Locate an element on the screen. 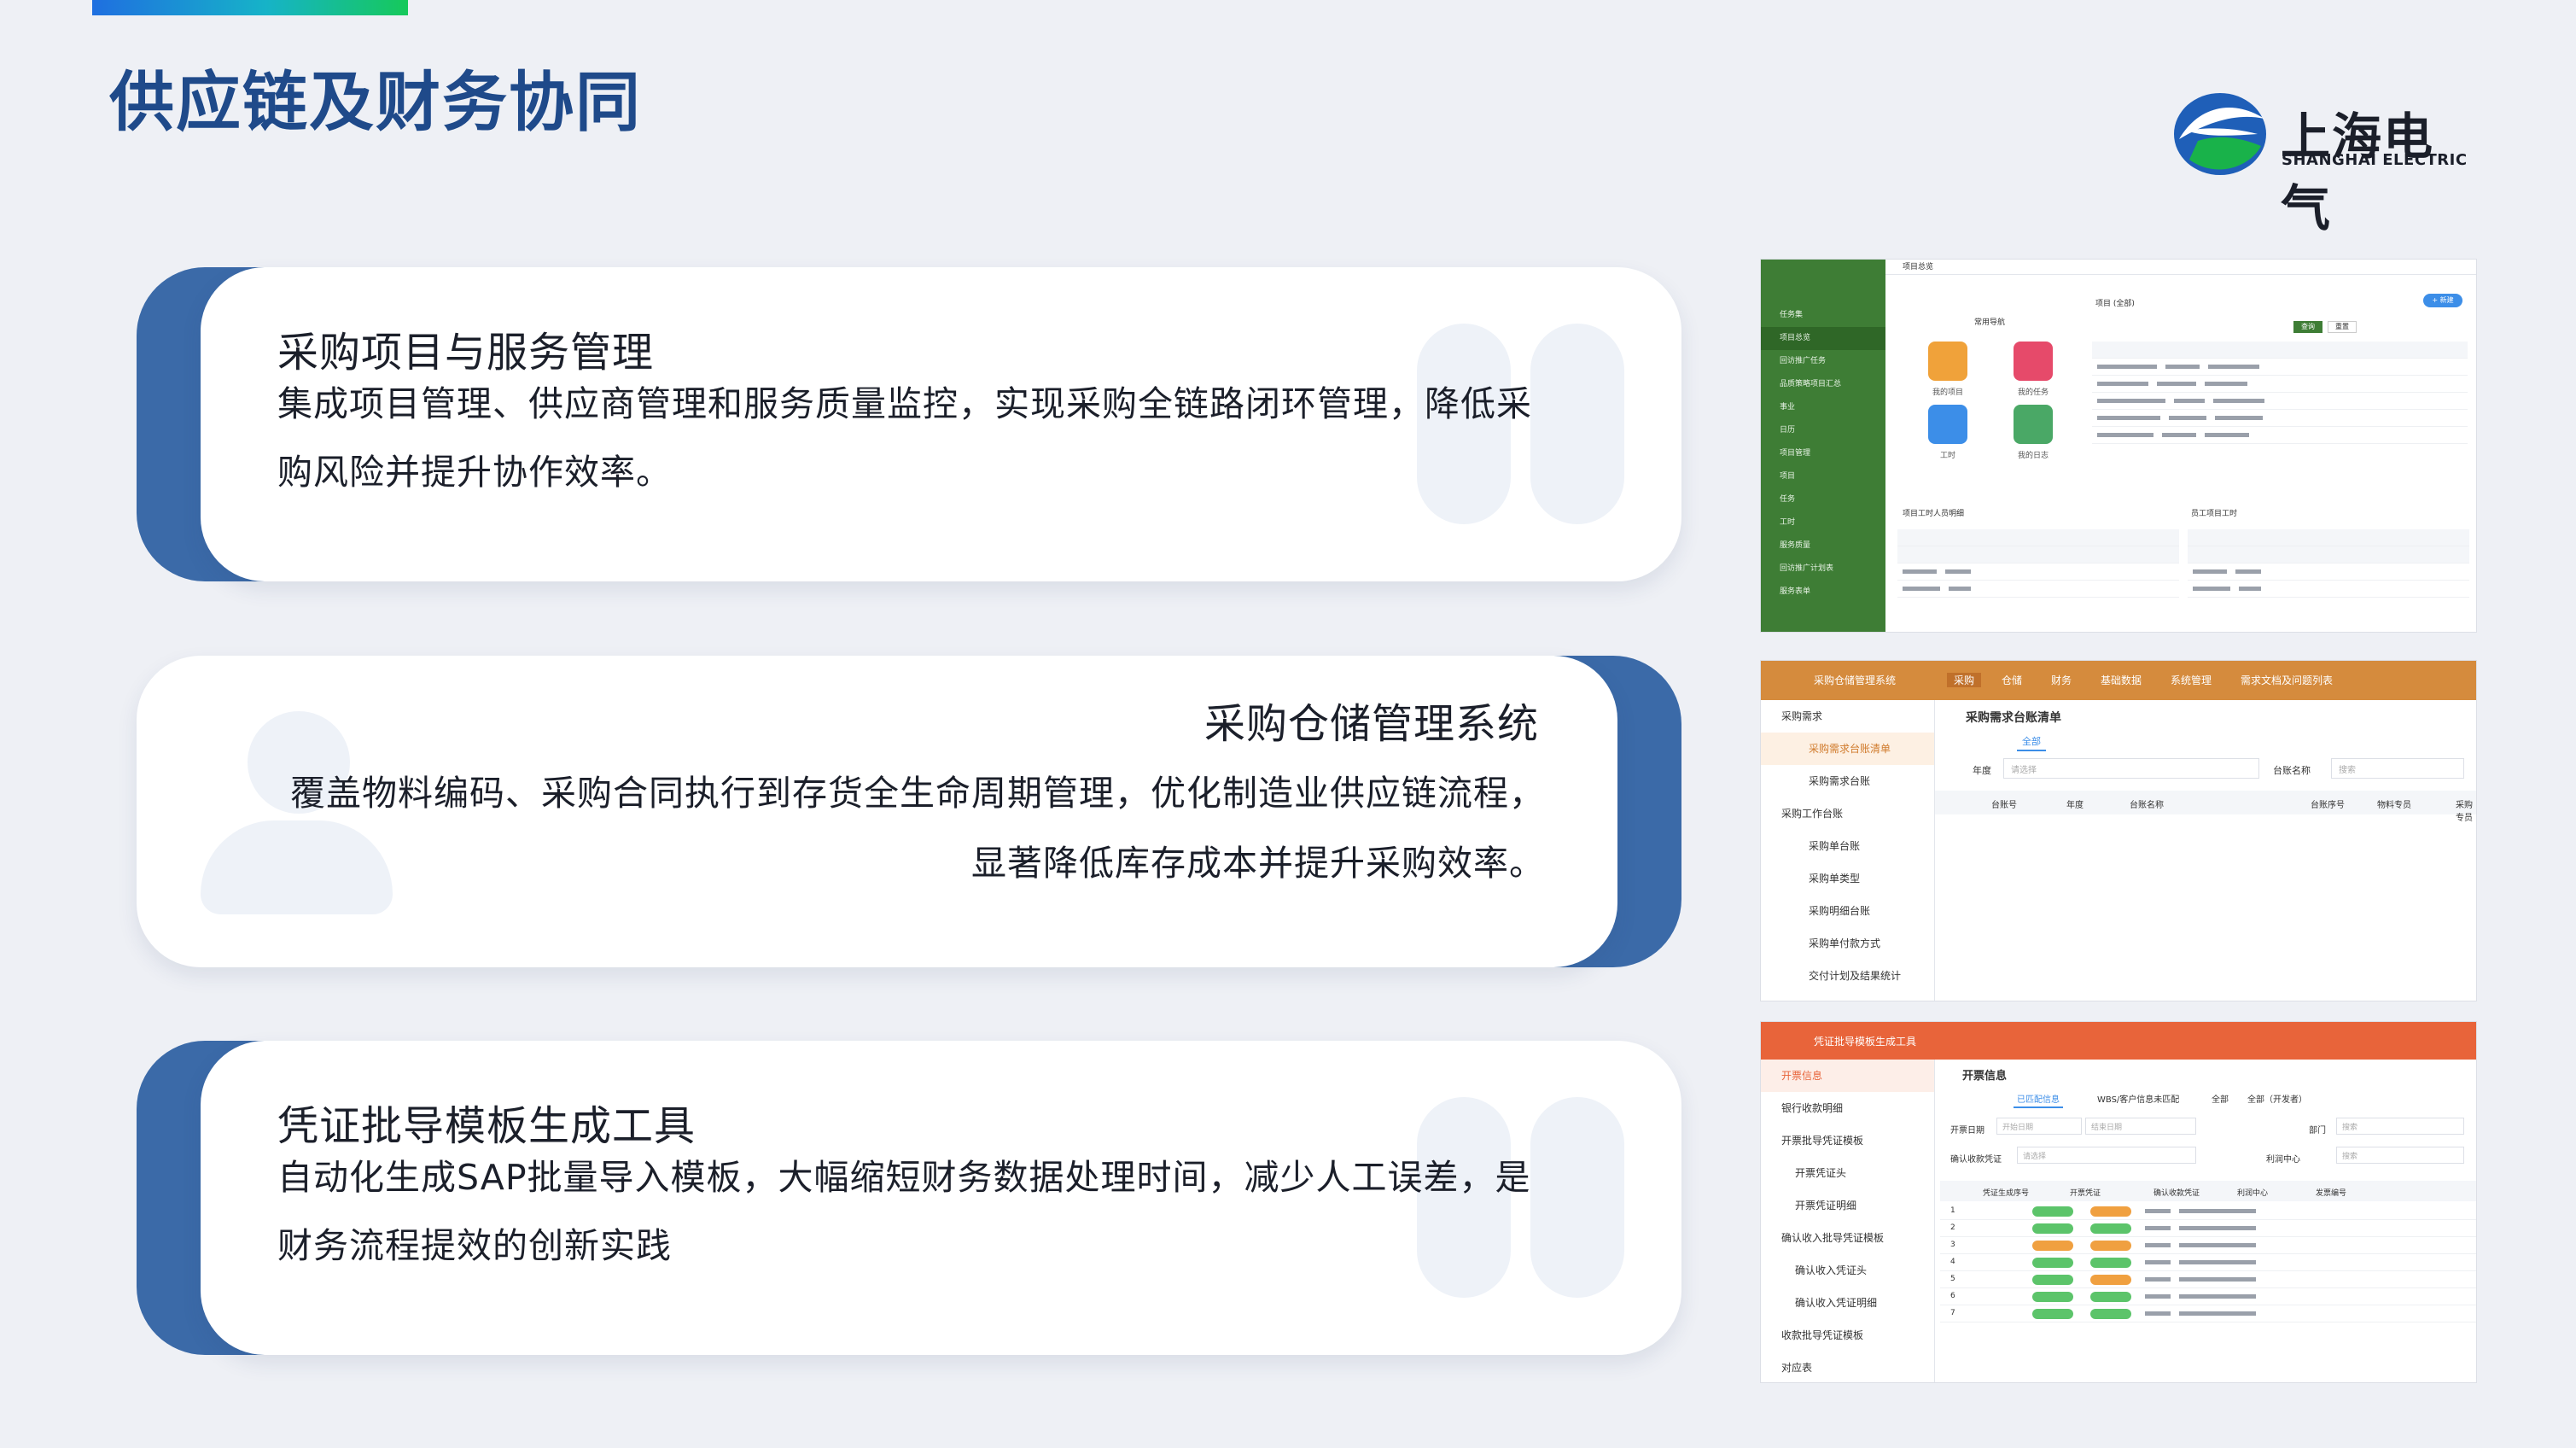 The height and width of the screenshot is (1448, 2576). sidebar-item: 开票批导凭证模板 is located at coordinates (1847, 1140).